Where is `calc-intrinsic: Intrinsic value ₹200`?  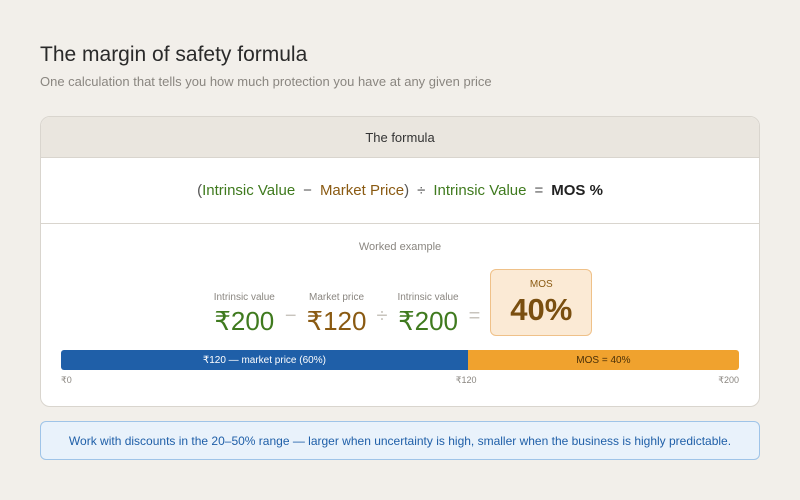
calc-intrinsic: Intrinsic value ₹200 is located at coordinates (244, 314).